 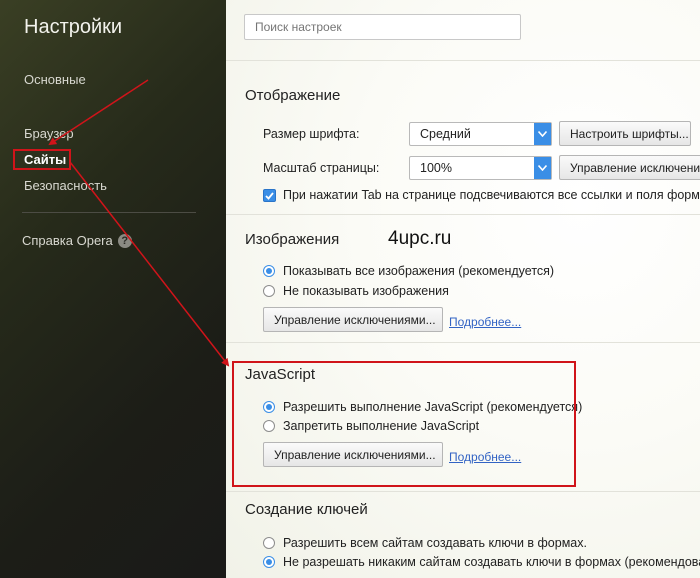 What do you see at coordinates (269, 543) in the screenshot?
I see `allow-keygen-radio` at bounding box center [269, 543].